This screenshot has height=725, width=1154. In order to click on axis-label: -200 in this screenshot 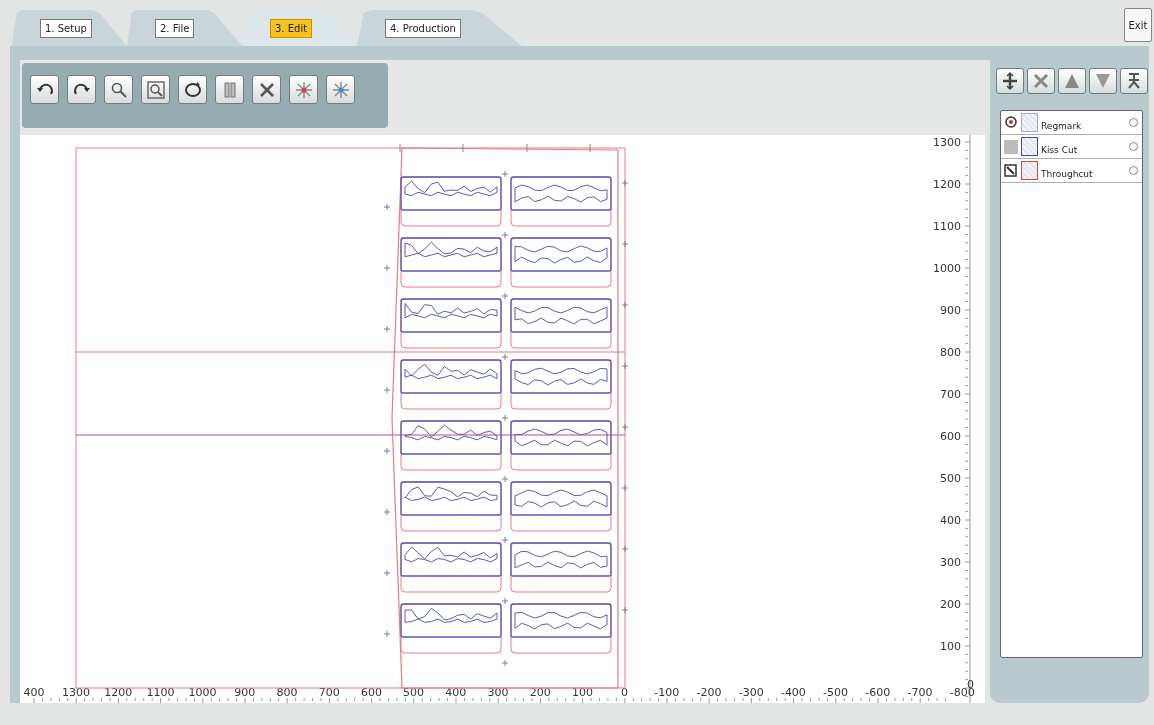, I will do `click(709, 692)`.